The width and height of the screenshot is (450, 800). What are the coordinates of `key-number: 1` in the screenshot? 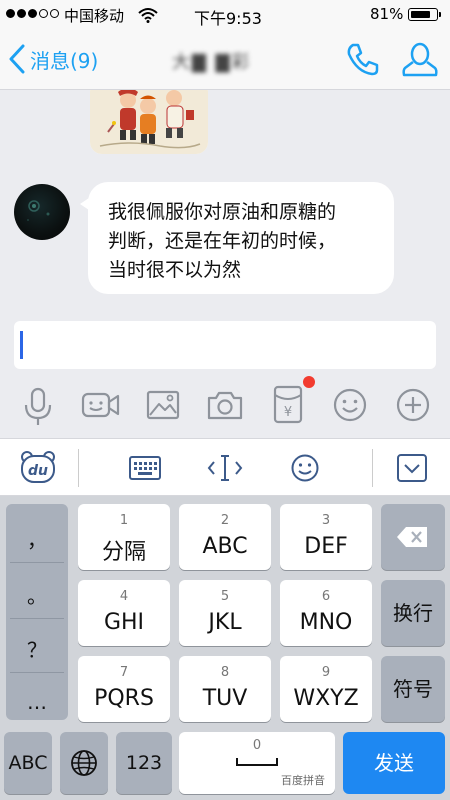 It's located at (124, 520).